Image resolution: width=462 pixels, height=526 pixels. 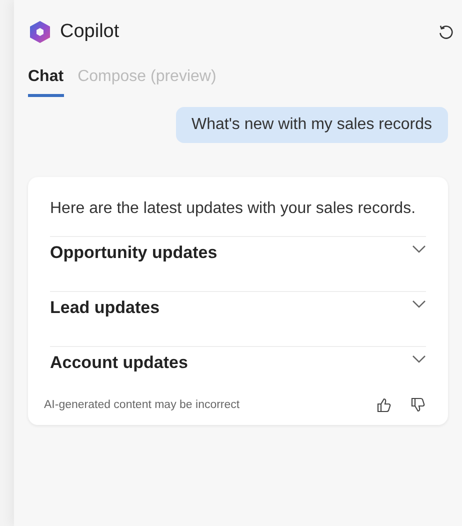 What do you see at coordinates (46, 82) in the screenshot?
I see `tab: Chat` at bounding box center [46, 82].